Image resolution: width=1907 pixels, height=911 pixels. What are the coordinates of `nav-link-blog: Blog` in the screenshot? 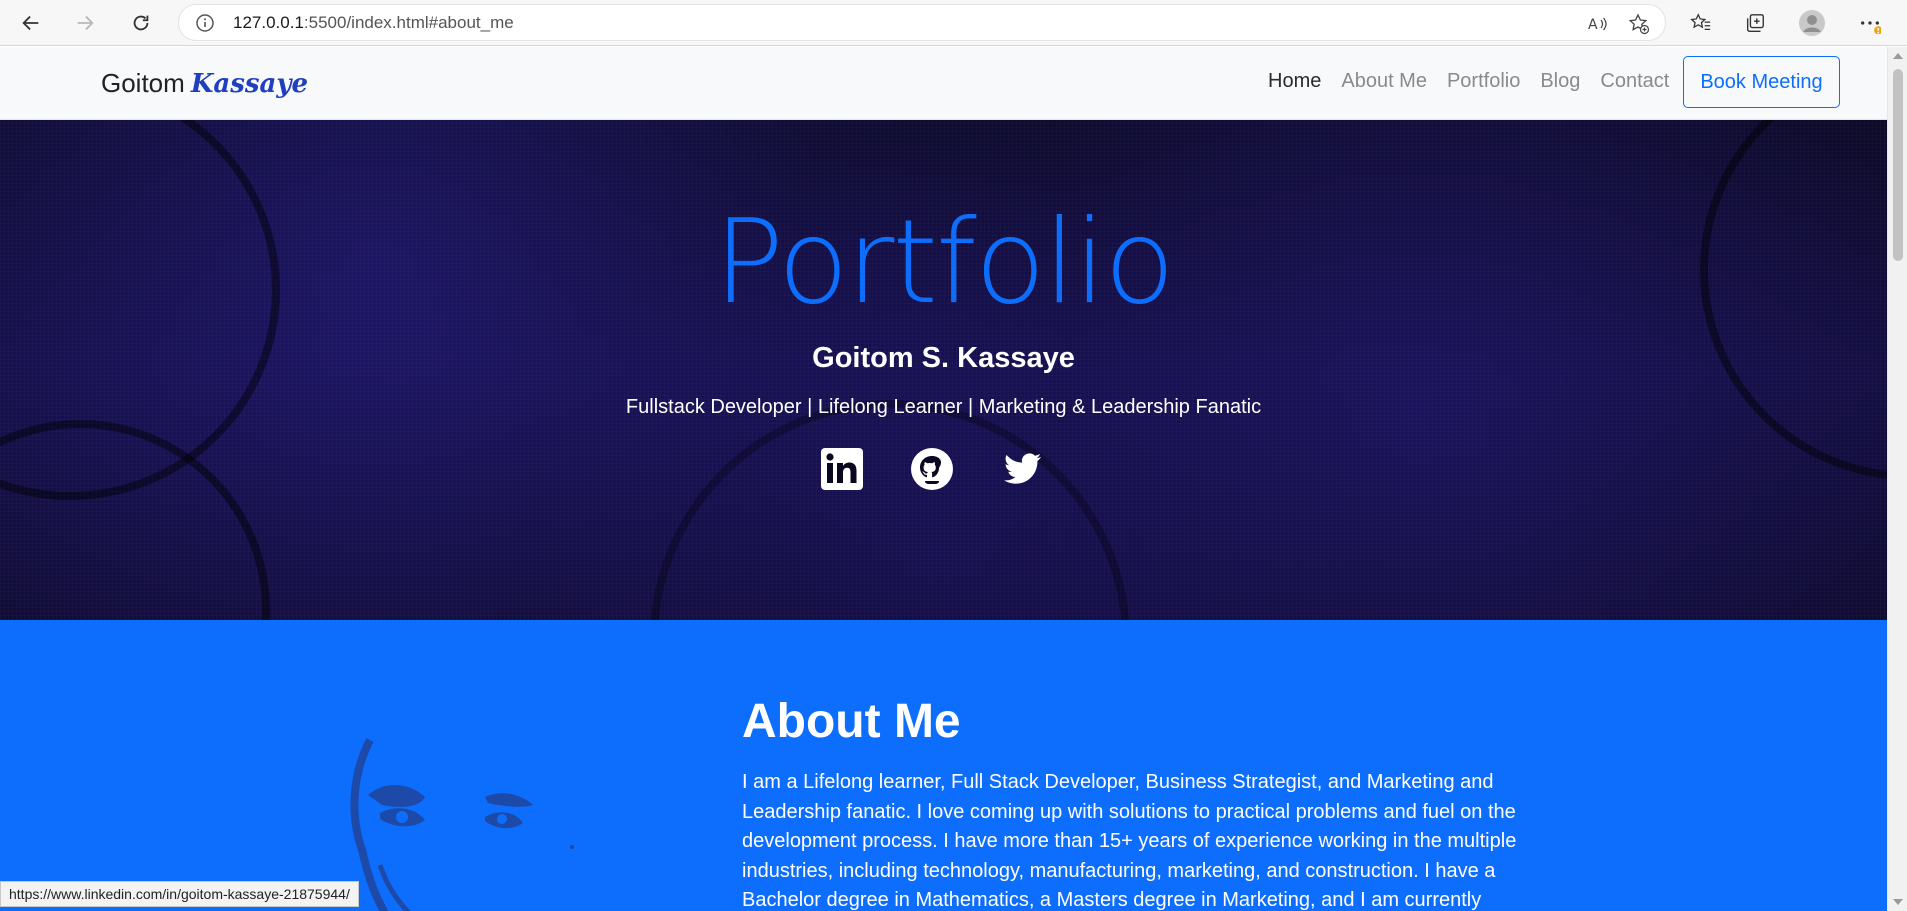 It's located at (1560, 81).